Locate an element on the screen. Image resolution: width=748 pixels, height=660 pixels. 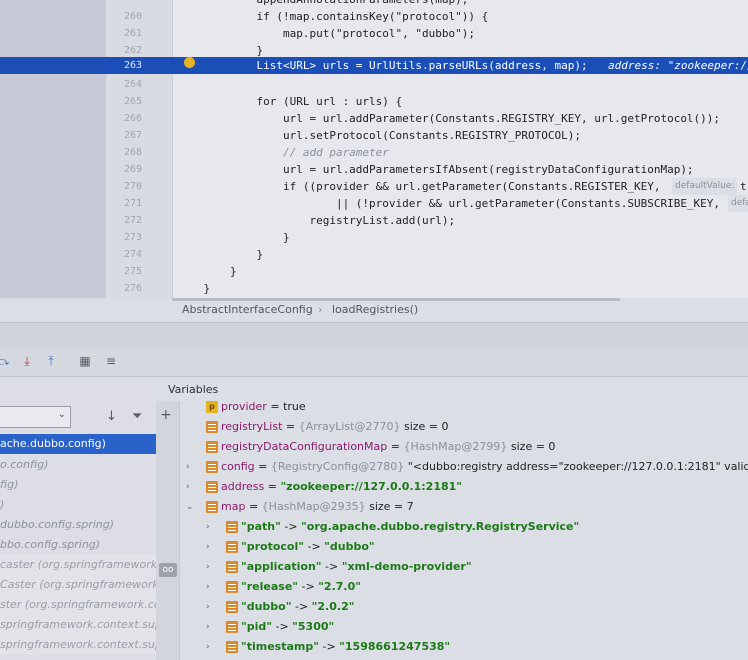
code-line: 276 } is located at coordinates (374, 288).